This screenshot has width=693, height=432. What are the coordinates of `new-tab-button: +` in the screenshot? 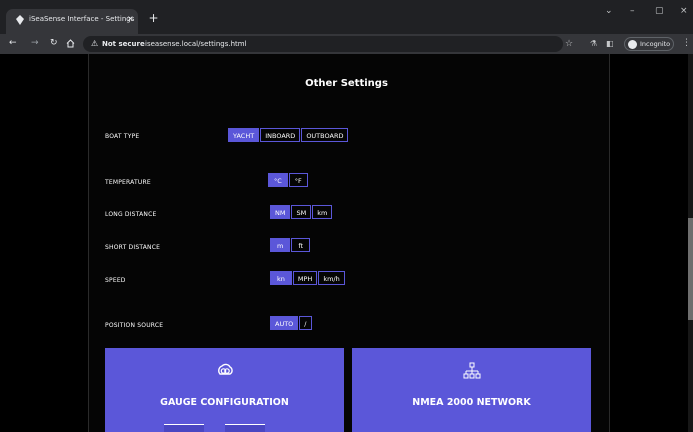 It's located at (153, 18).